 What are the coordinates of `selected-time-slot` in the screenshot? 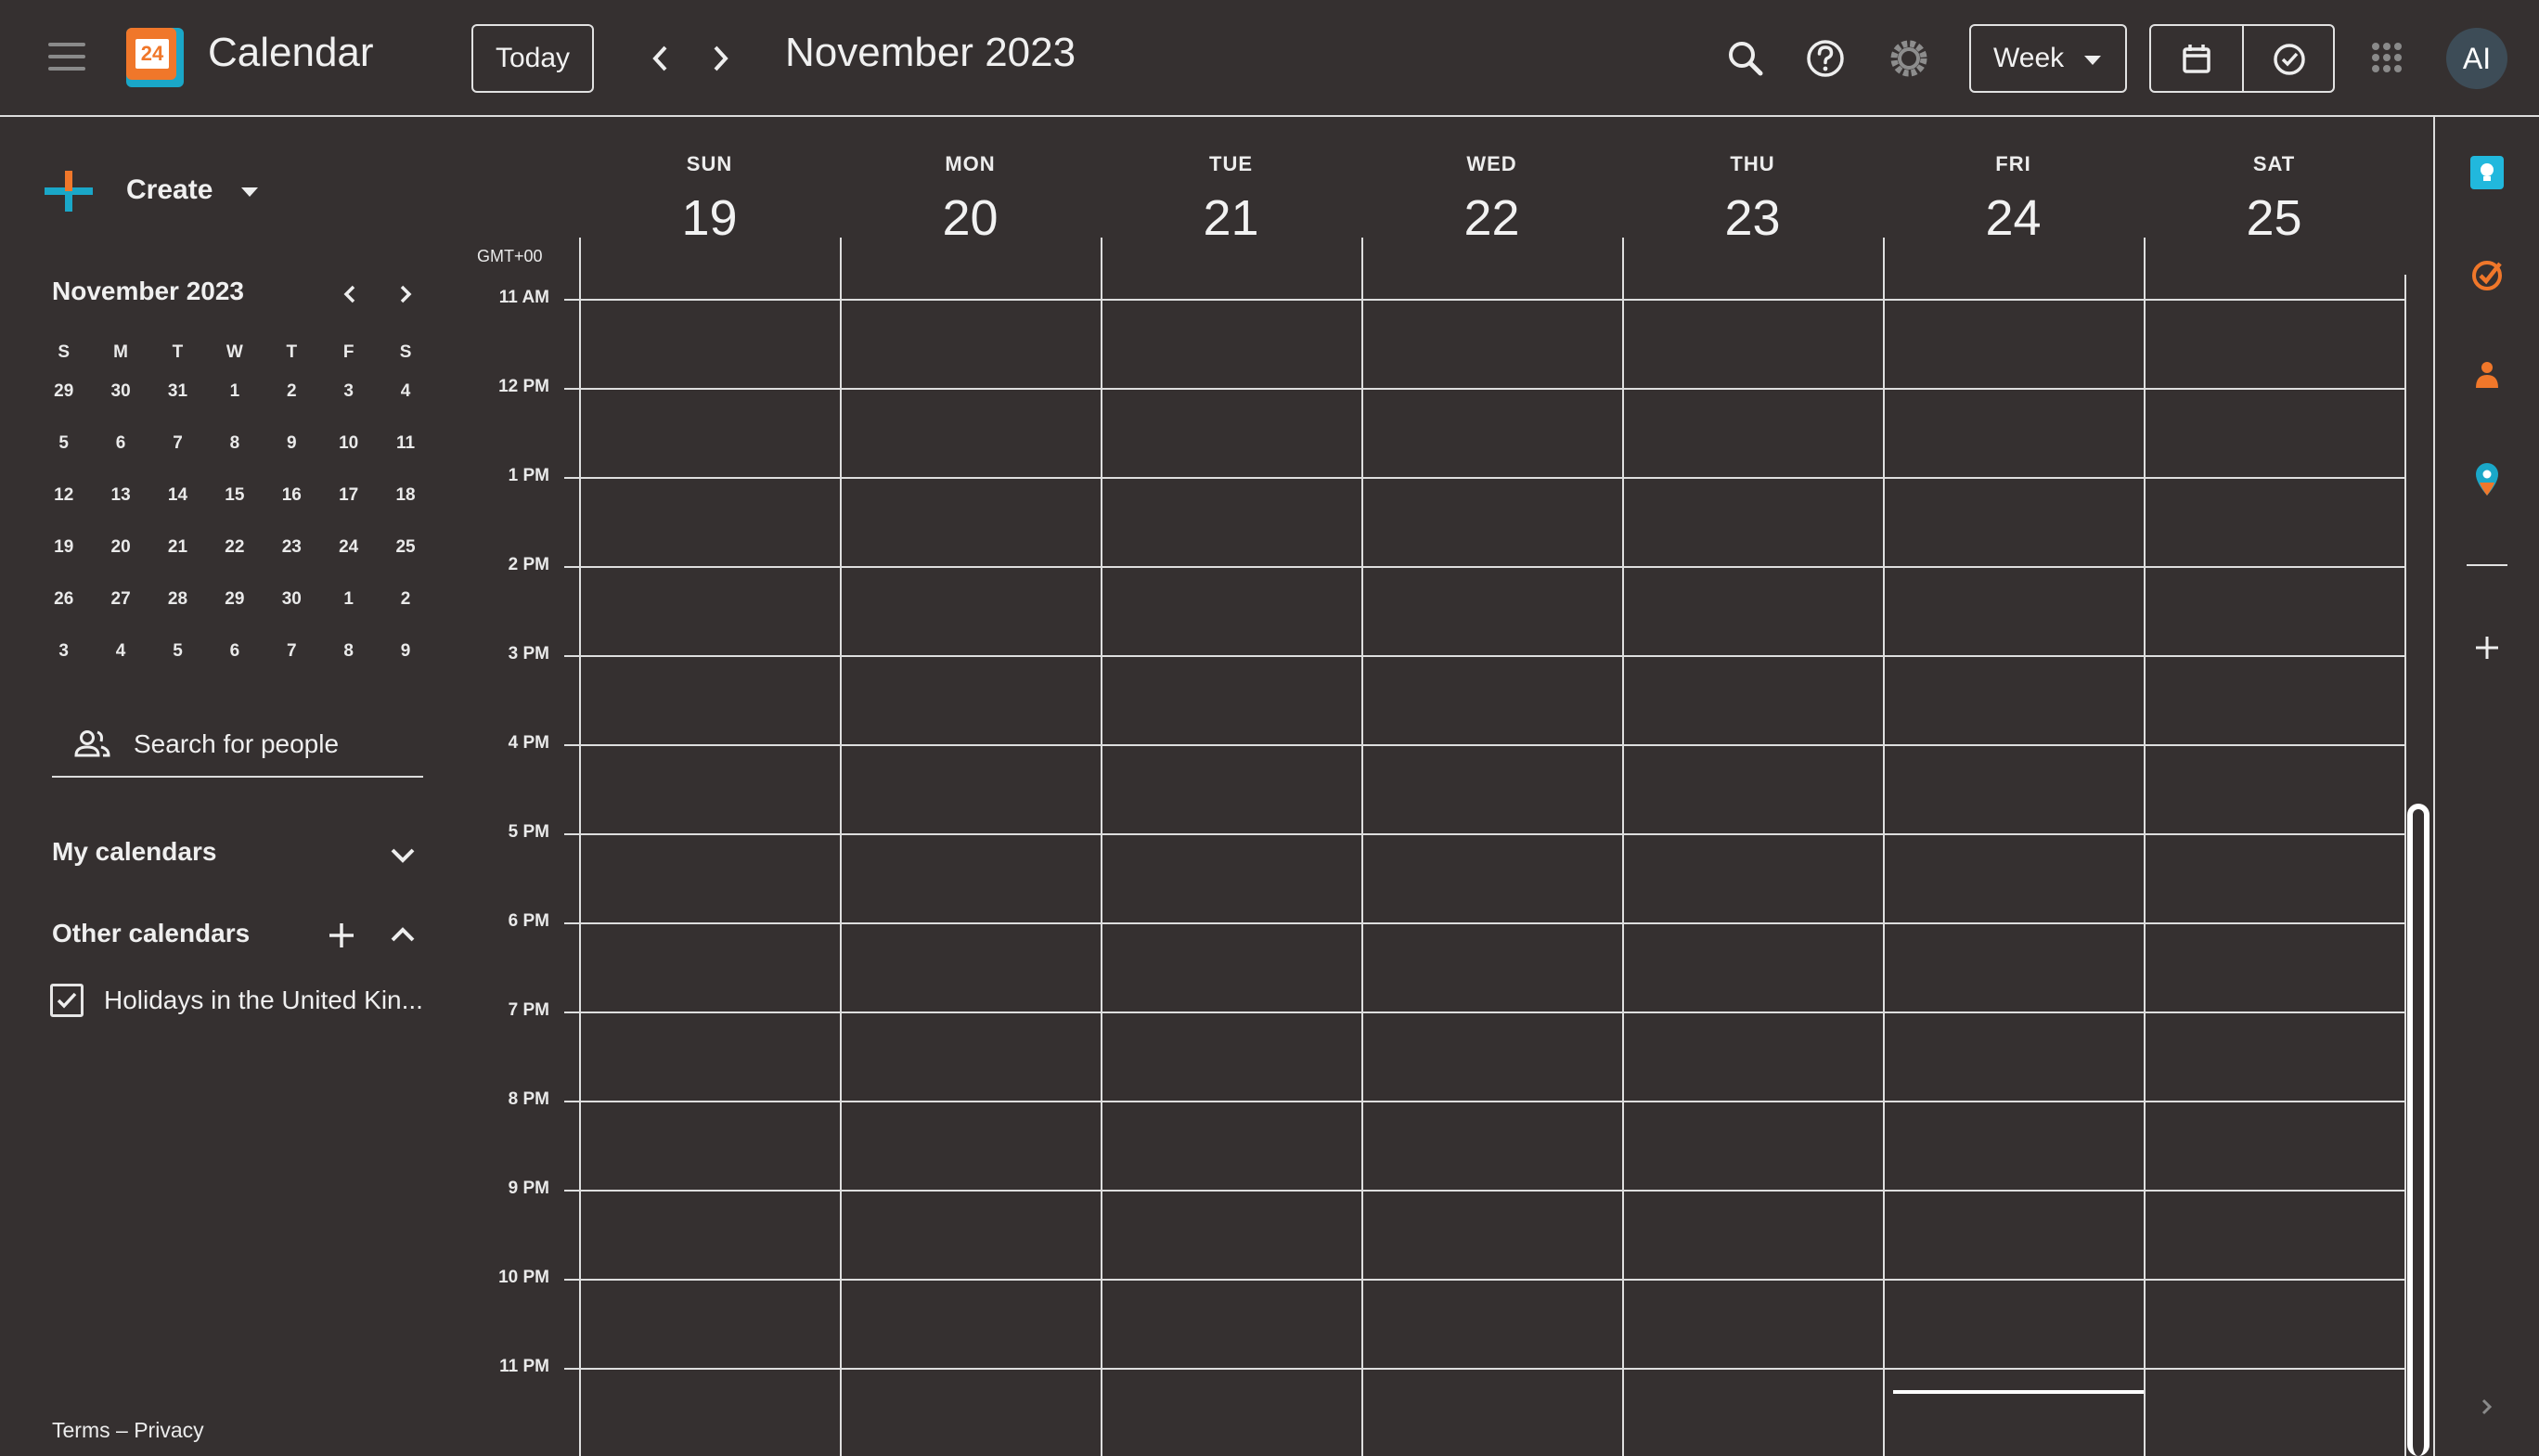 It's located at (2019, 1392).